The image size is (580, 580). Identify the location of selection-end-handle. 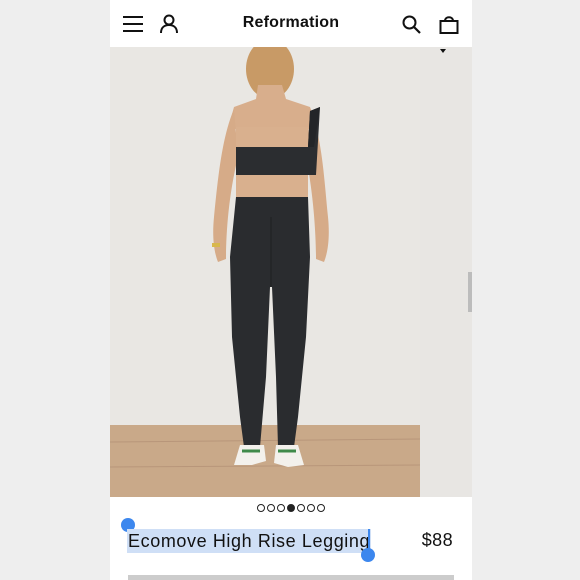
(368, 555).